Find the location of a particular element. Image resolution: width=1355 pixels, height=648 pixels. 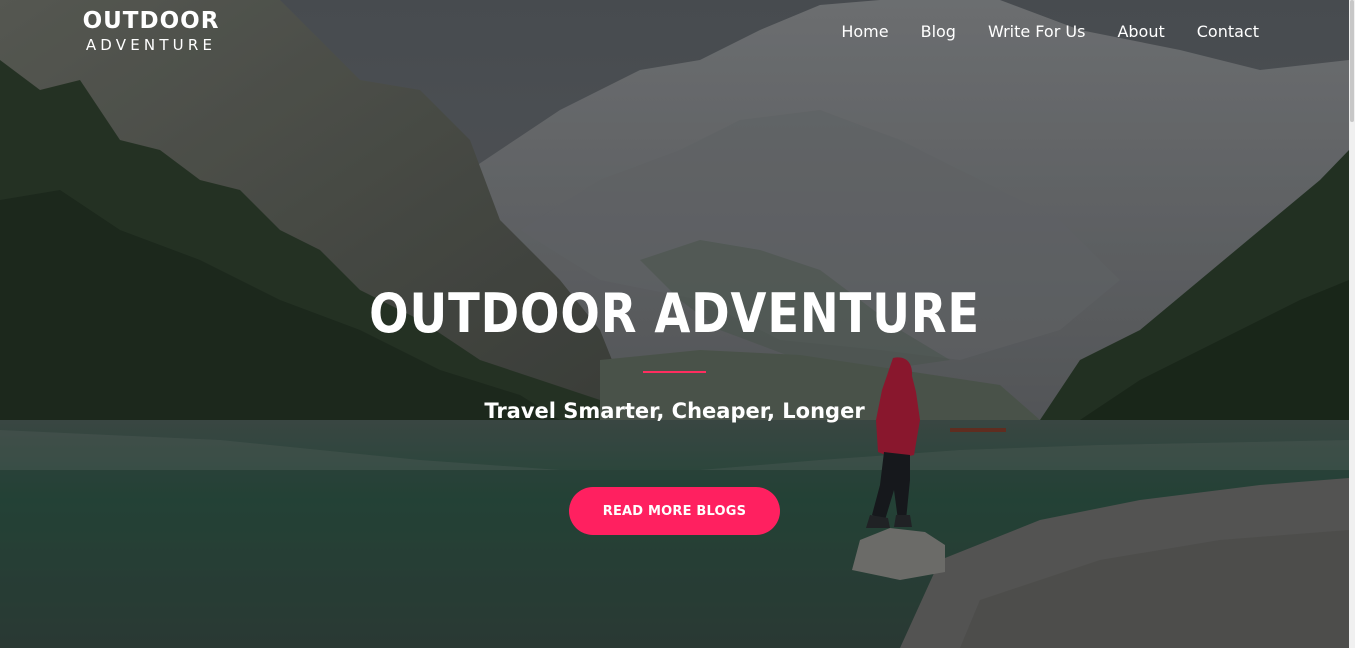

scrollbar-thumb is located at coordinates (1352, 61).